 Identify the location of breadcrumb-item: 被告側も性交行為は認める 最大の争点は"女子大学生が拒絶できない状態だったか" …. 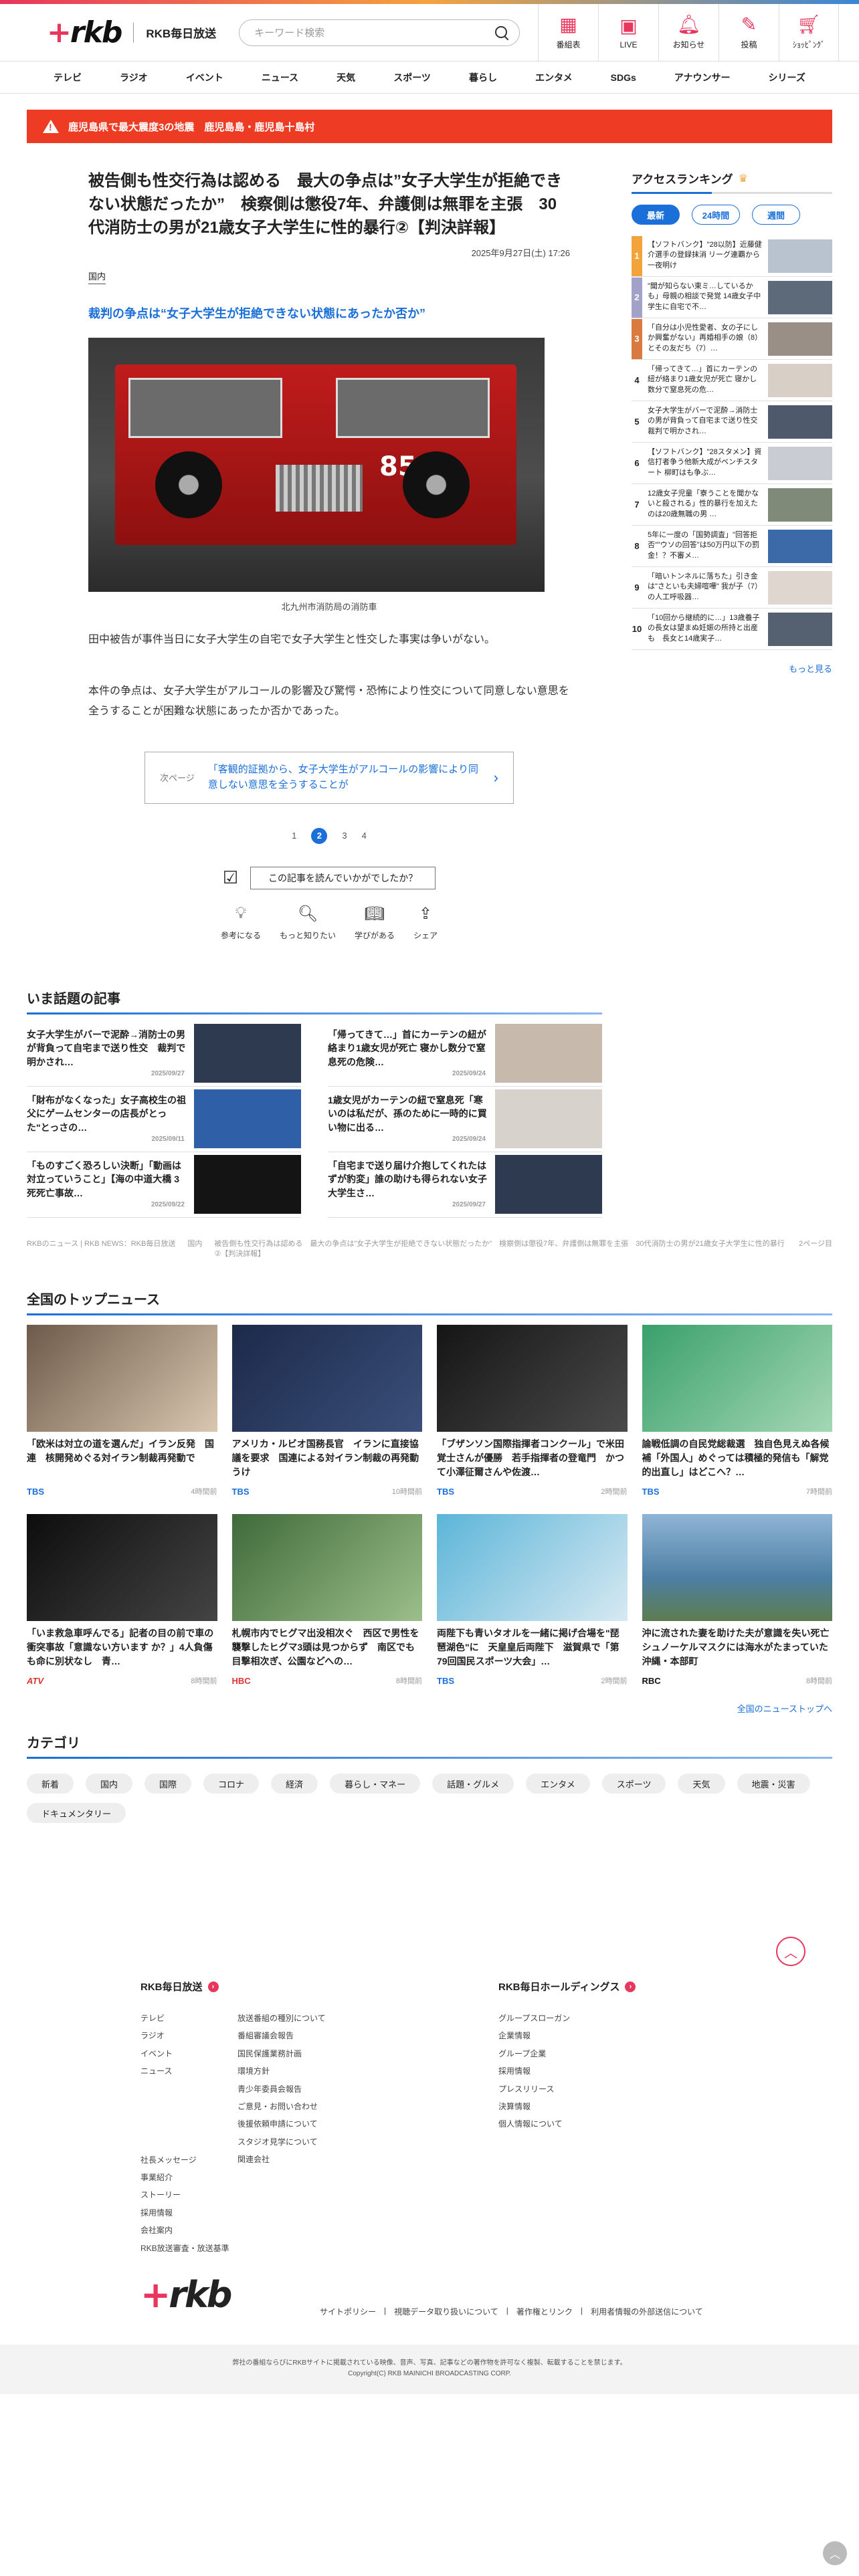
(500, 1249).